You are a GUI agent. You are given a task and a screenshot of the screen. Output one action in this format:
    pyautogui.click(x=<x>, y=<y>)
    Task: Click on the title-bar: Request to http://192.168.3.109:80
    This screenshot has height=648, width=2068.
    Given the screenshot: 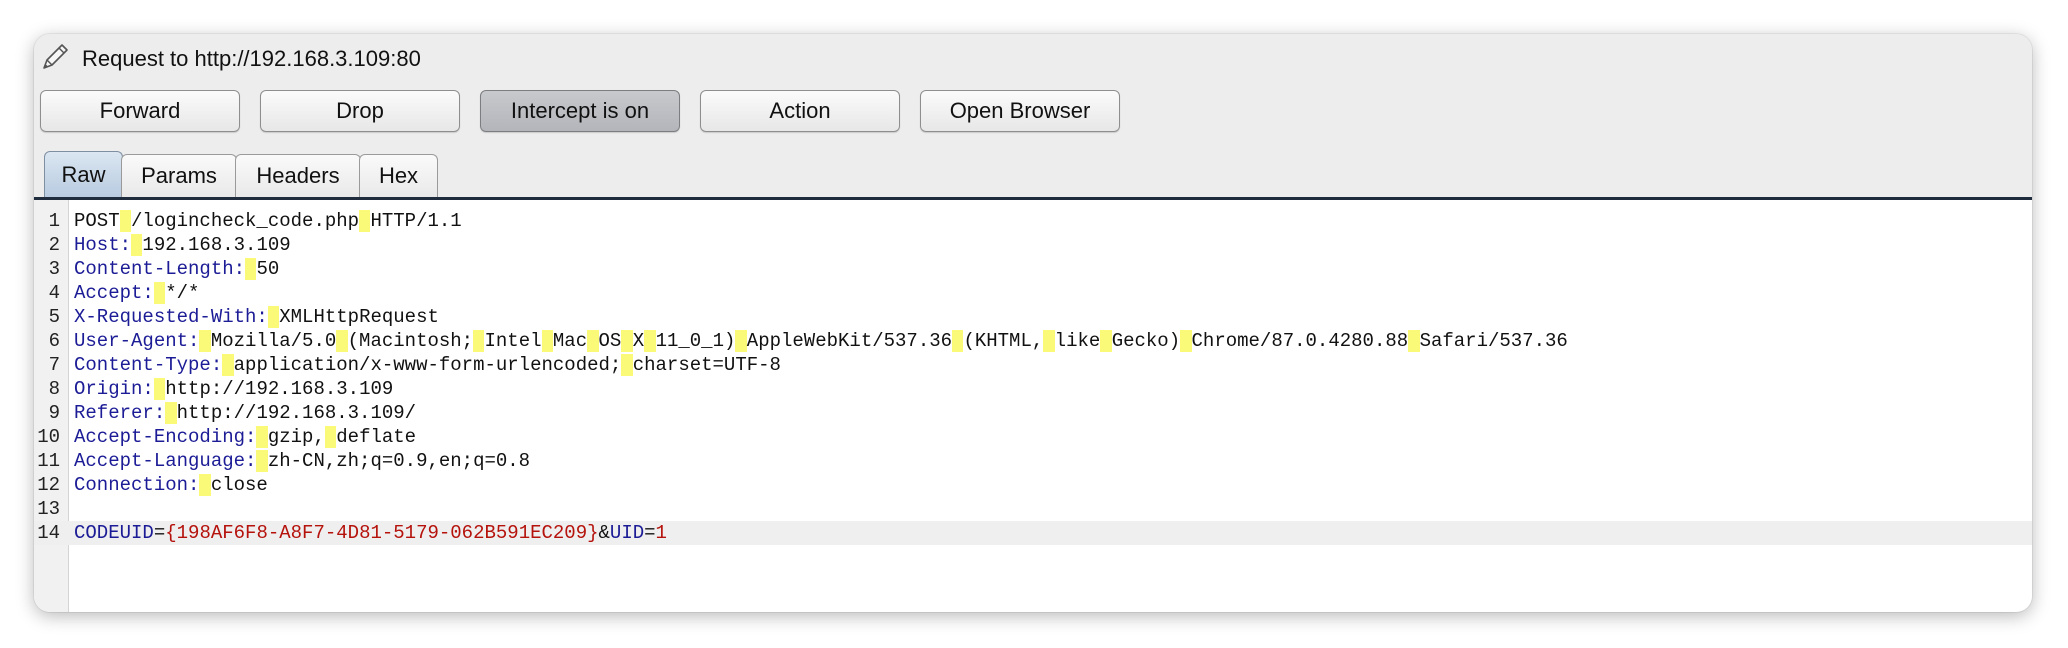 What is the action you would take?
    pyautogui.click(x=1033, y=59)
    